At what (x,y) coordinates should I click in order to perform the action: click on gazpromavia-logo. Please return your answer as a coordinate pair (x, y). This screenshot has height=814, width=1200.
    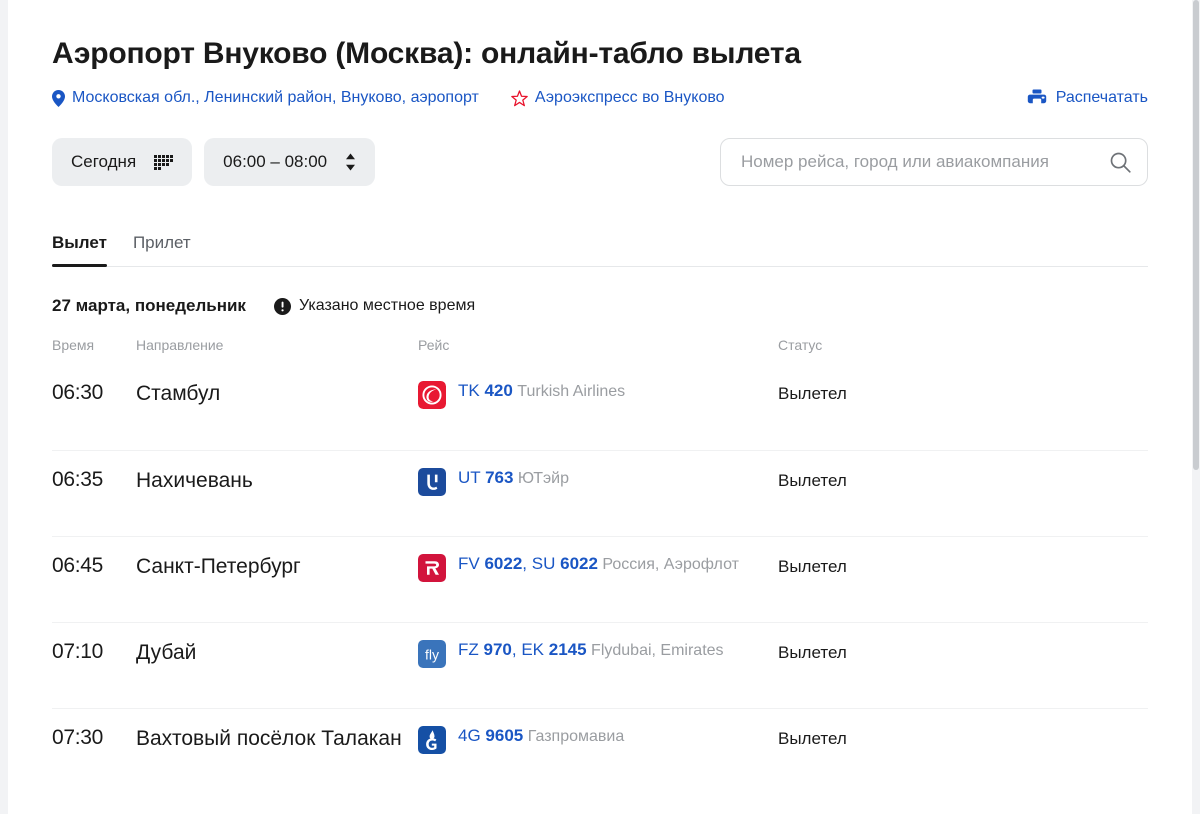
    Looking at the image, I should click on (432, 740).